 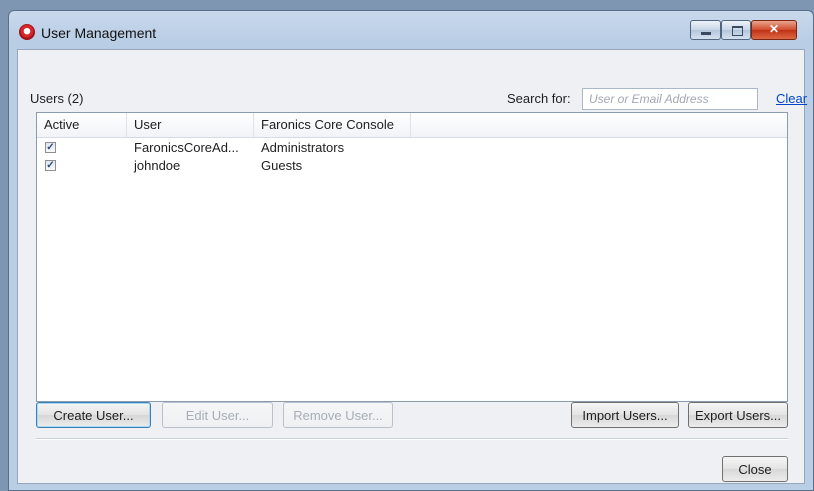 I want to click on console-group-cell: Guests, so click(x=282, y=165).